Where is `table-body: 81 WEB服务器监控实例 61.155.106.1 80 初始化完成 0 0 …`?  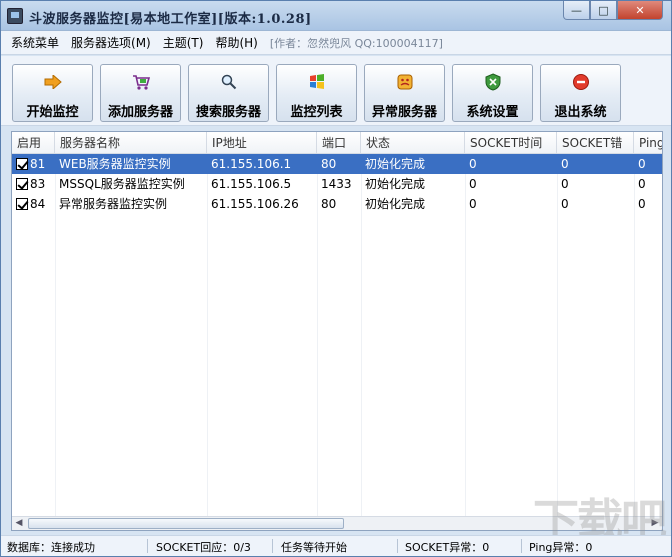
table-body: 81 WEB服务器监控实例 61.155.106.1 80 初始化完成 0 0 … is located at coordinates (337, 184).